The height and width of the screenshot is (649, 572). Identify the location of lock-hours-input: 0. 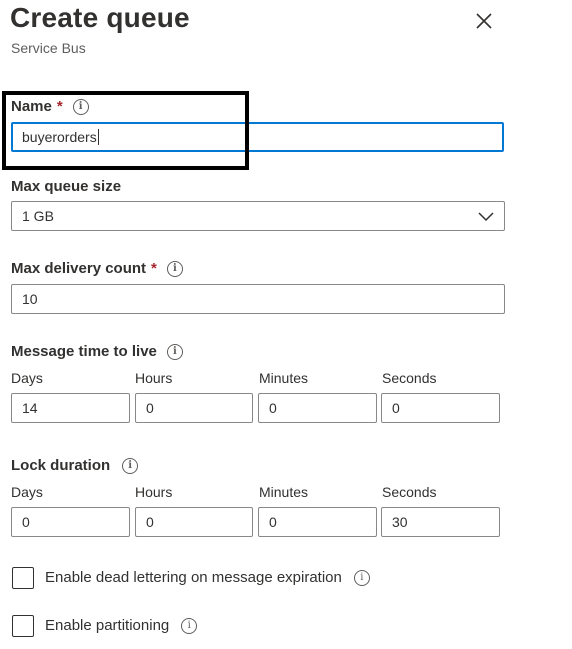
(194, 522).